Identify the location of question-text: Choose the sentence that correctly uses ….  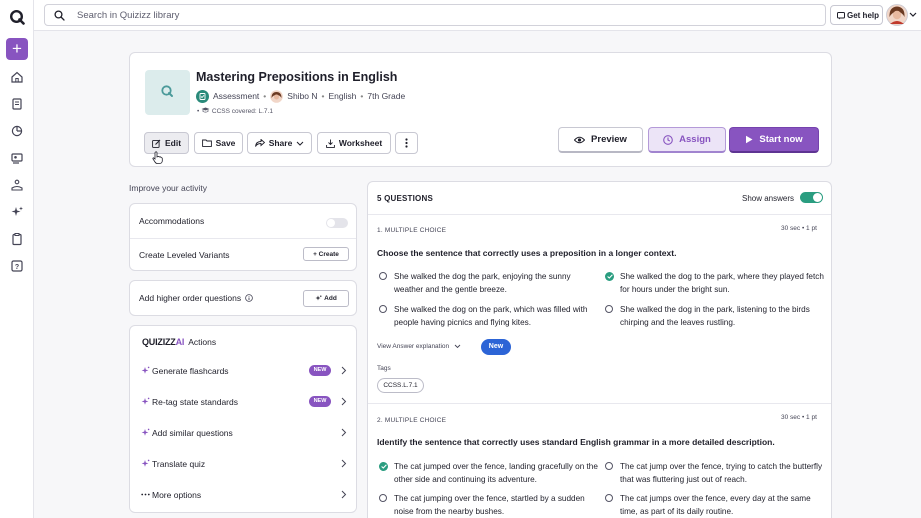
(527, 253).